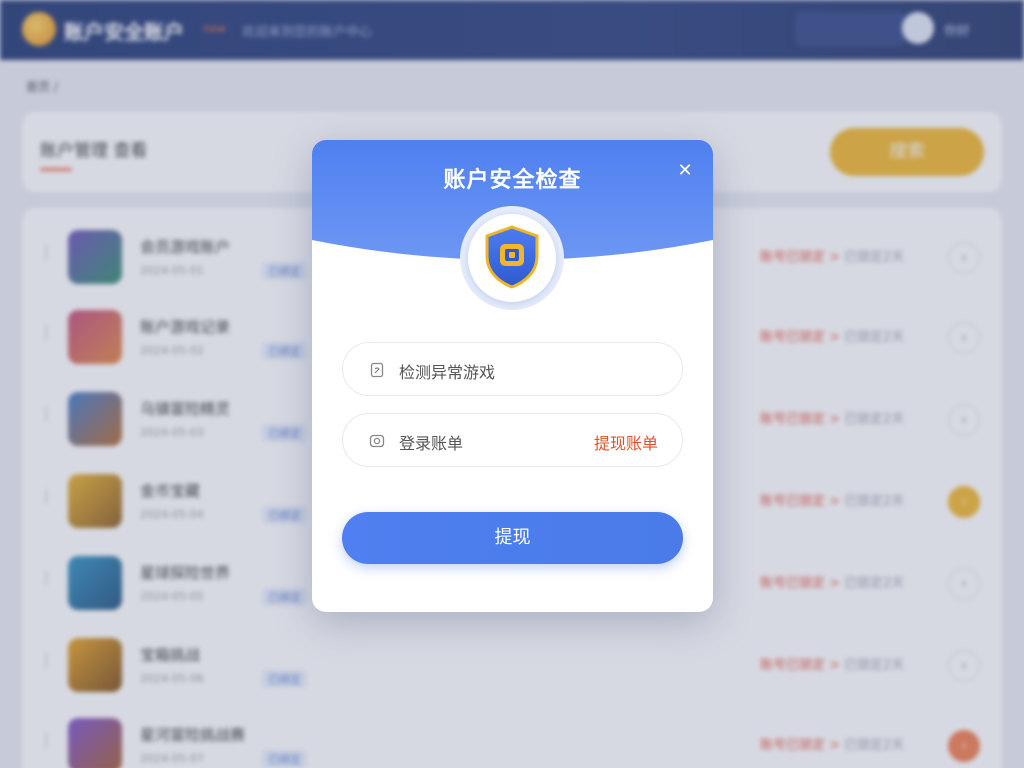 The height and width of the screenshot is (768, 1024). Describe the element at coordinates (377, 370) in the screenshot. I see `document-icon` at that location.